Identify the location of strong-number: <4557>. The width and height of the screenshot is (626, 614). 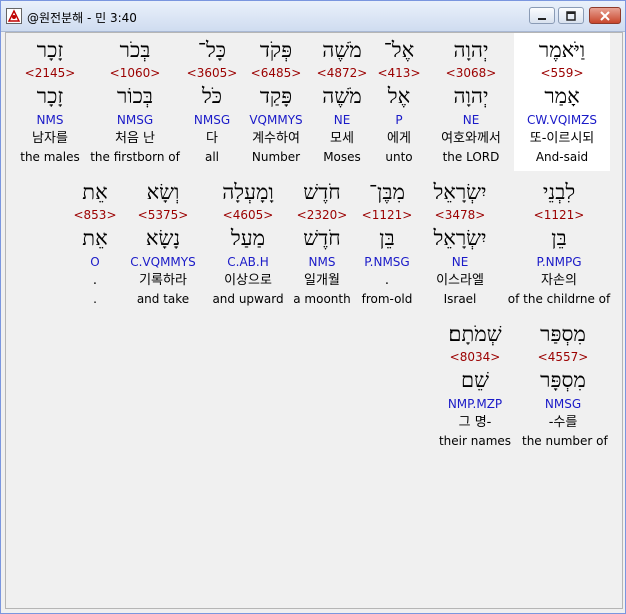
(563, 357).